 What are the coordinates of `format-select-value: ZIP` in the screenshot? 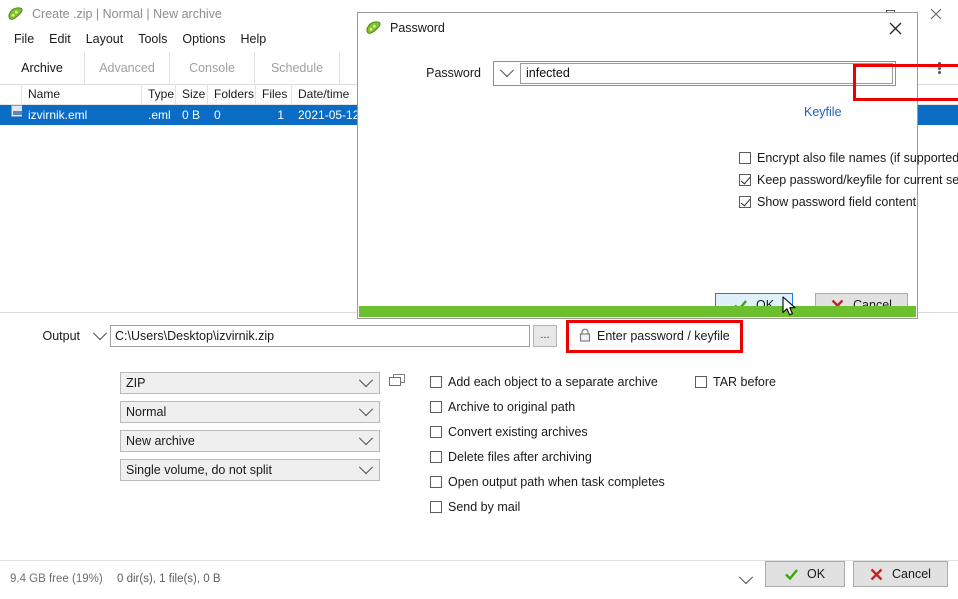 It's located at (136, 383).